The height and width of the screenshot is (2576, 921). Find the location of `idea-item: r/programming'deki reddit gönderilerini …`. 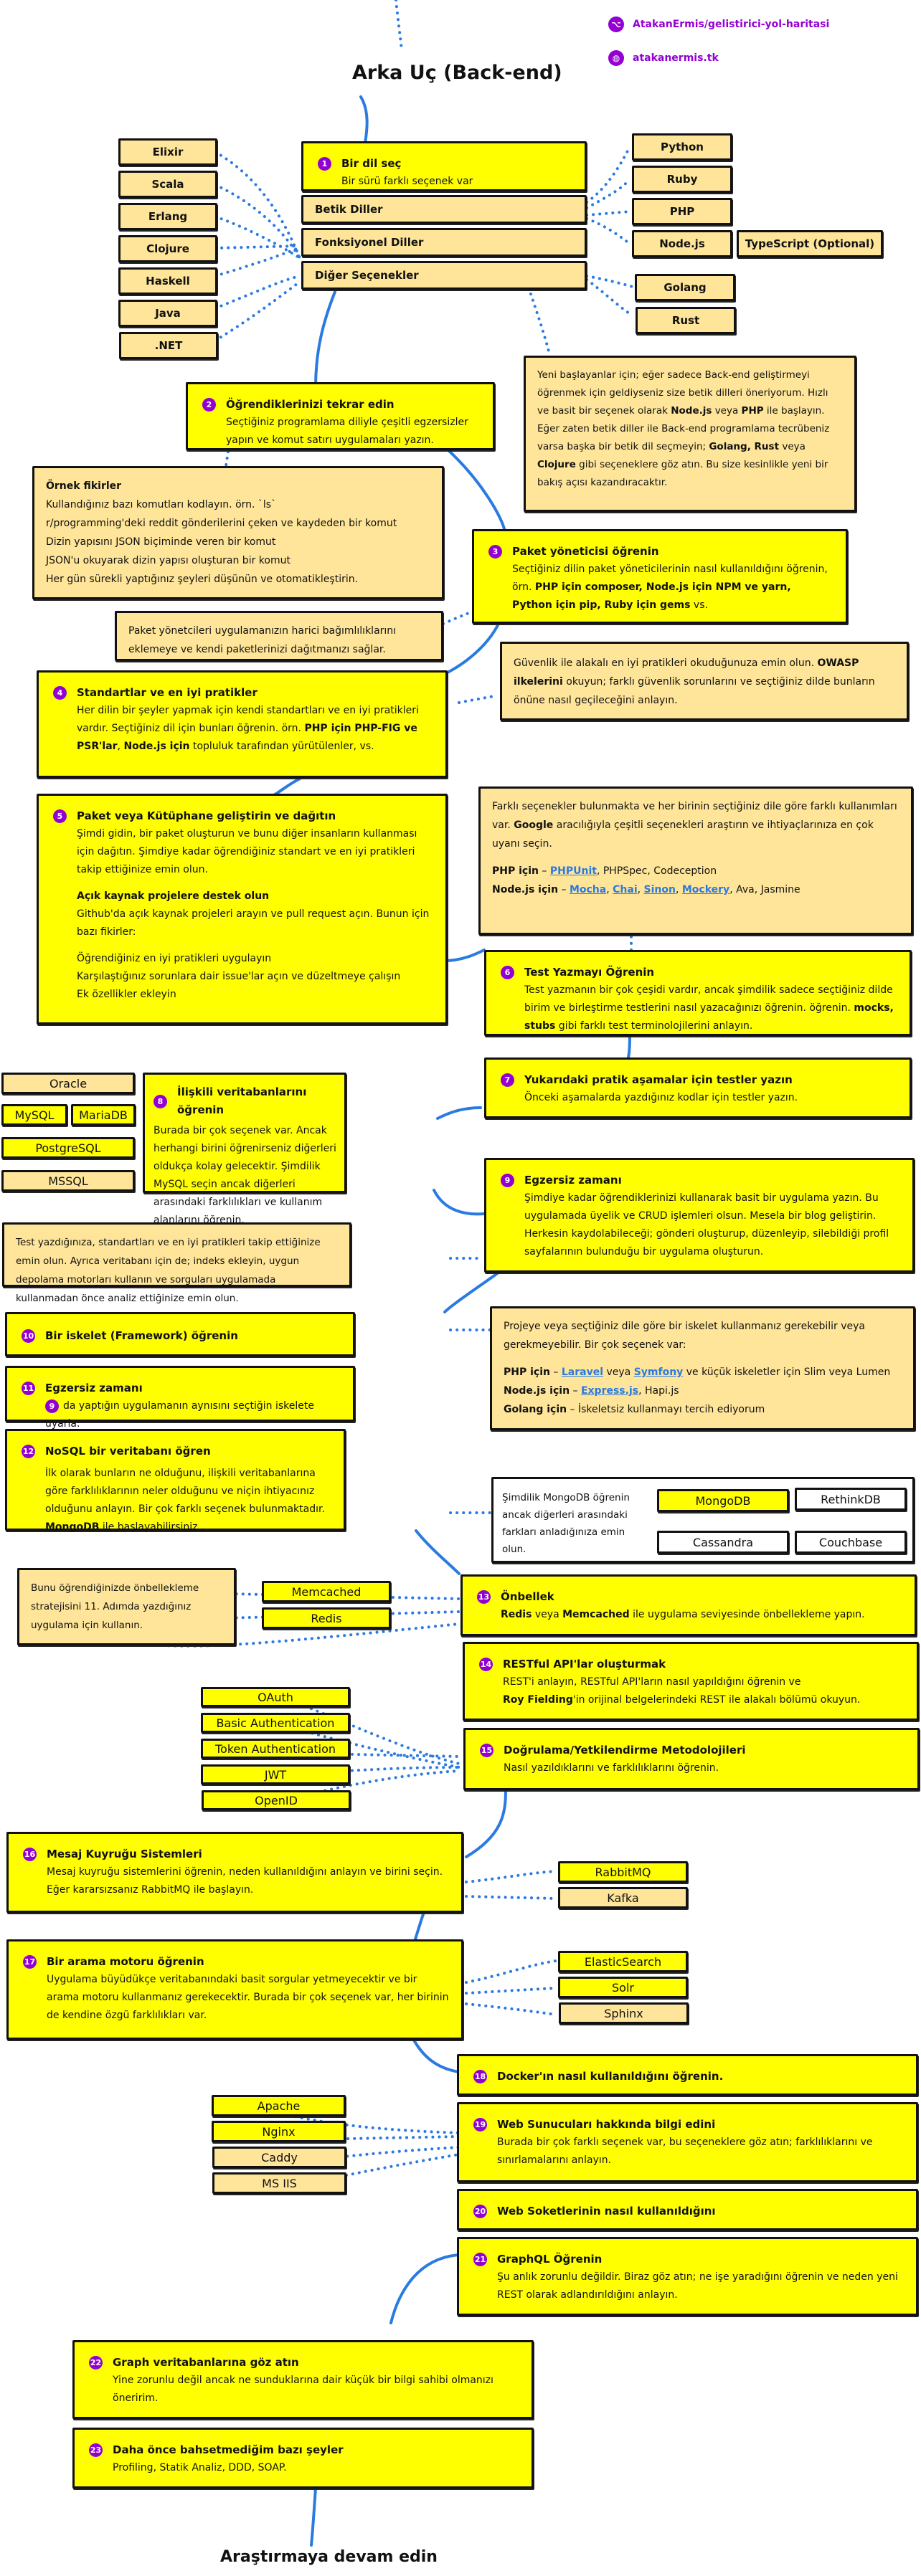

idea-item: r/programming'deki reddit gönderilerini … is located at coordinates (221, 523).